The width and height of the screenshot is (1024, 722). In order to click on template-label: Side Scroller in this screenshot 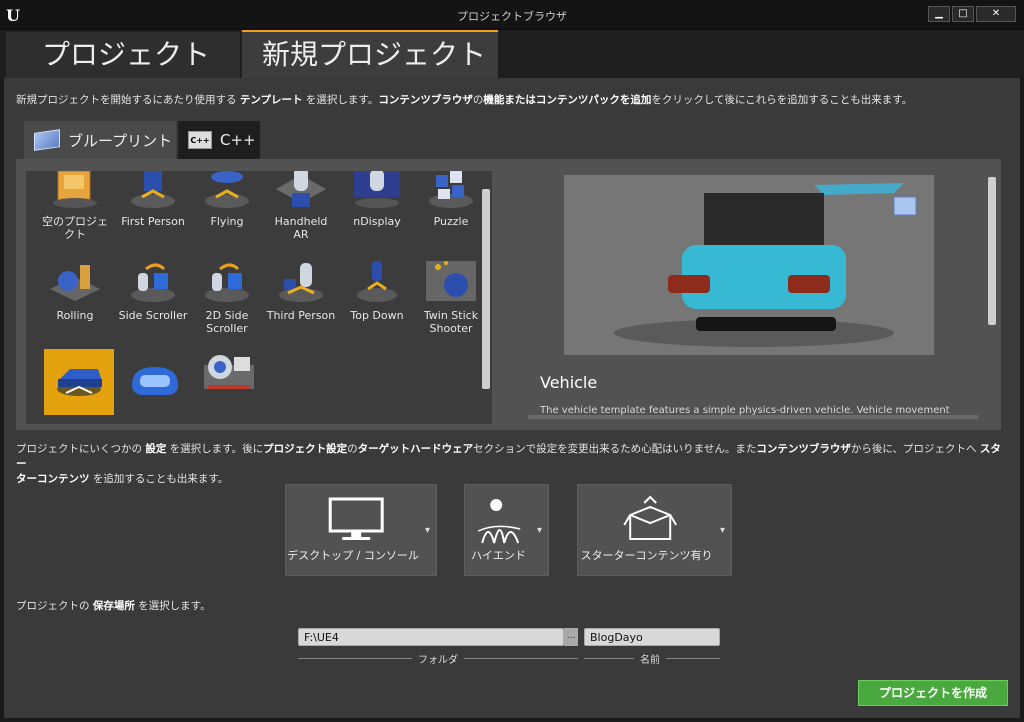, I will do `click(153, 315)`.